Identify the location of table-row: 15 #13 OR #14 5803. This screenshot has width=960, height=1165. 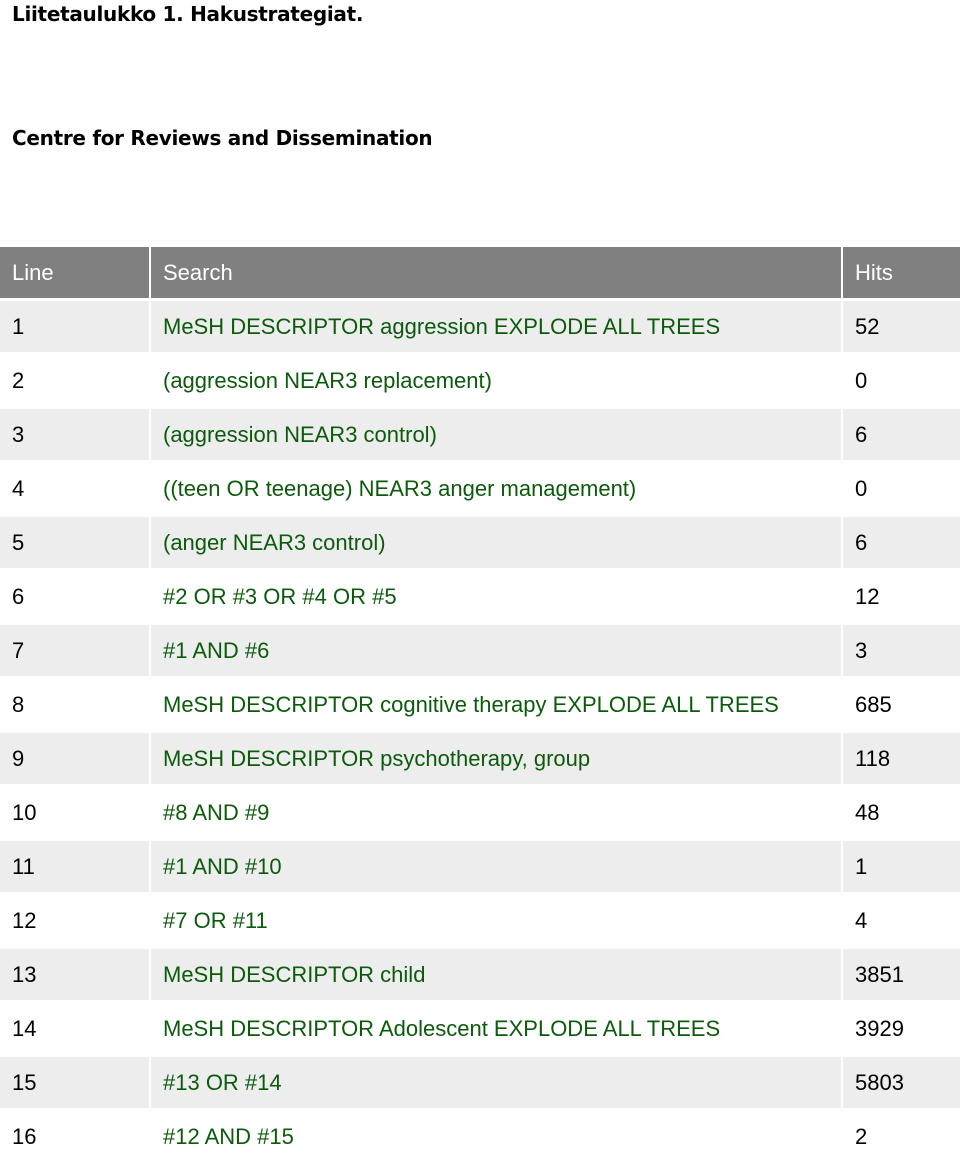
(480, 1084).